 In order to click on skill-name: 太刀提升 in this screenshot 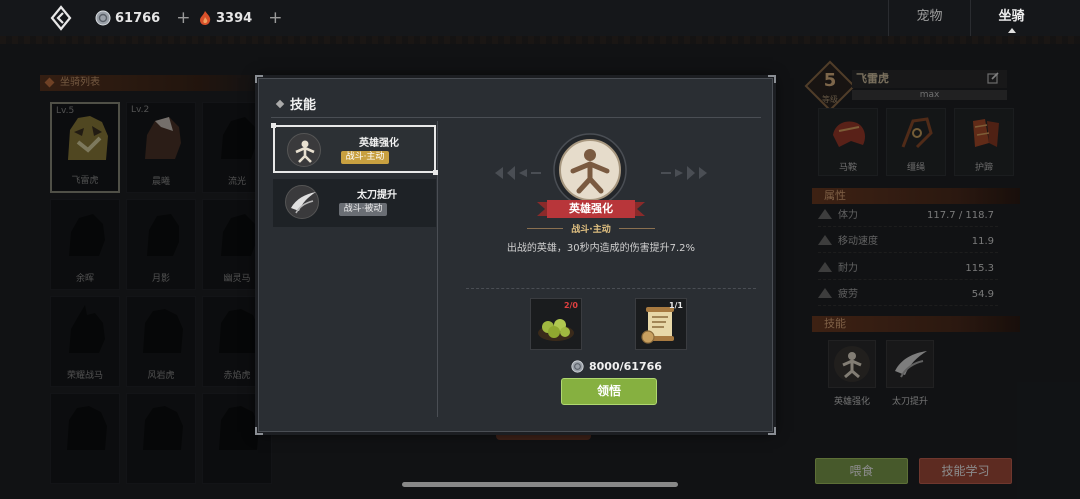, I will do `click(377, 195)`.